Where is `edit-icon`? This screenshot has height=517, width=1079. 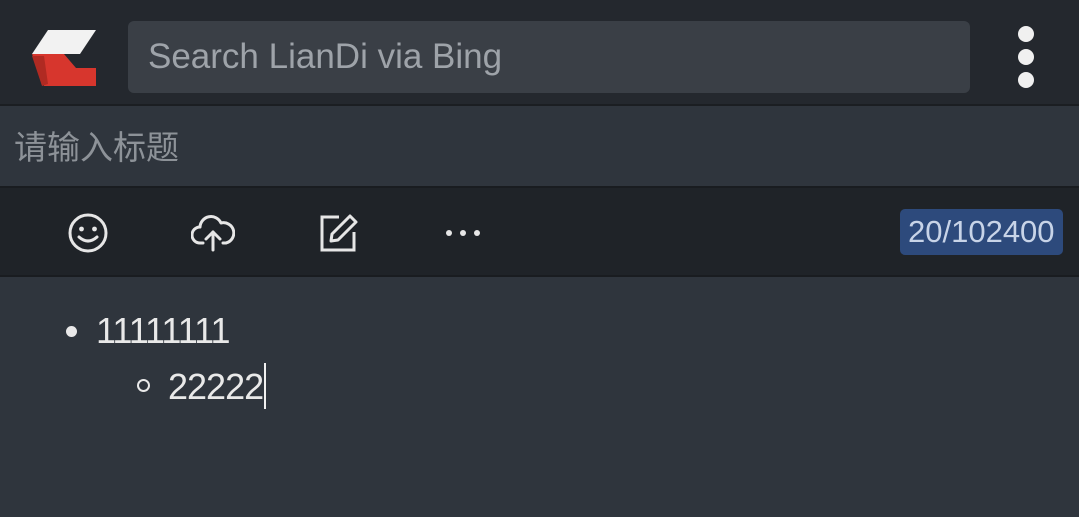 edit-icon is located at coordinates (339, 233).